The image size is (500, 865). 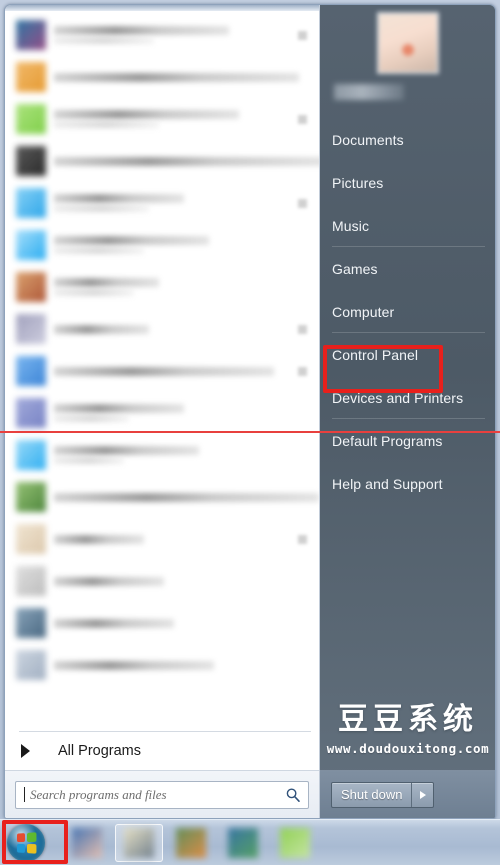 I want to click on shut-down-options-button, so click(x=422, y=794).